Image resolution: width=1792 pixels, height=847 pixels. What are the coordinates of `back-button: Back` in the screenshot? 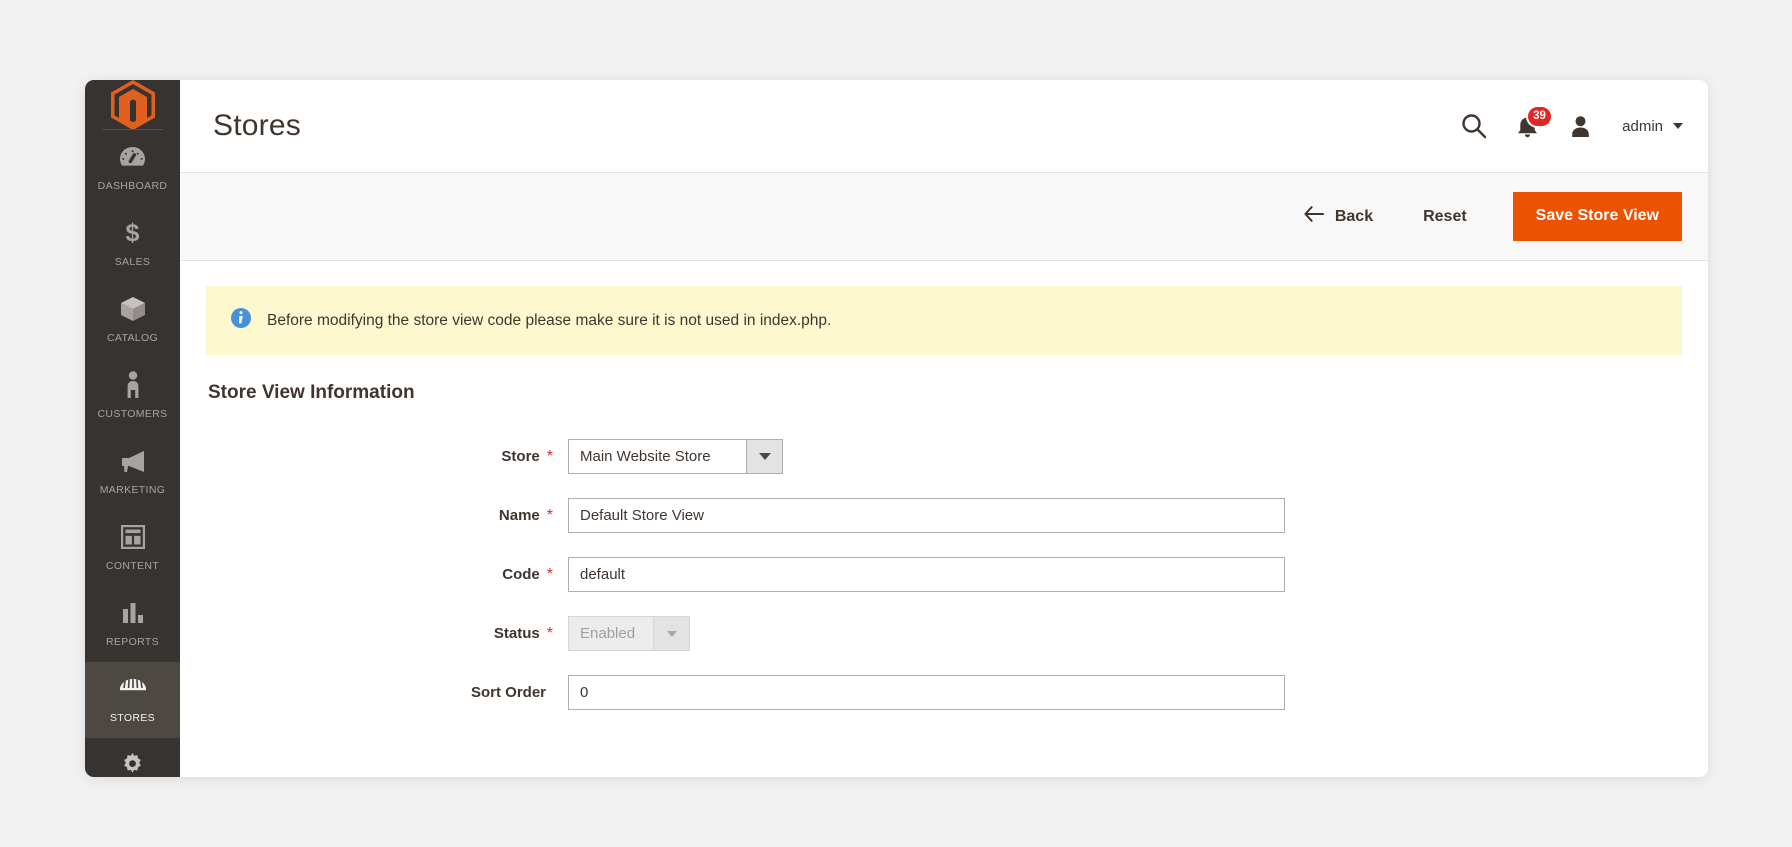 It's located at (1338, 216).